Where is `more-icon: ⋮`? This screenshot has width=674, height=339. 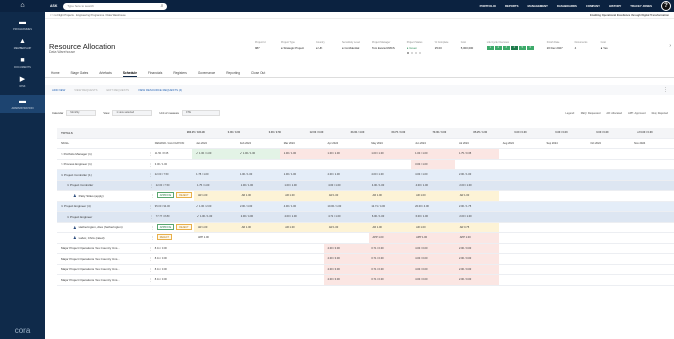
more-icon: ⋮ is located at coordinates (665, 90).